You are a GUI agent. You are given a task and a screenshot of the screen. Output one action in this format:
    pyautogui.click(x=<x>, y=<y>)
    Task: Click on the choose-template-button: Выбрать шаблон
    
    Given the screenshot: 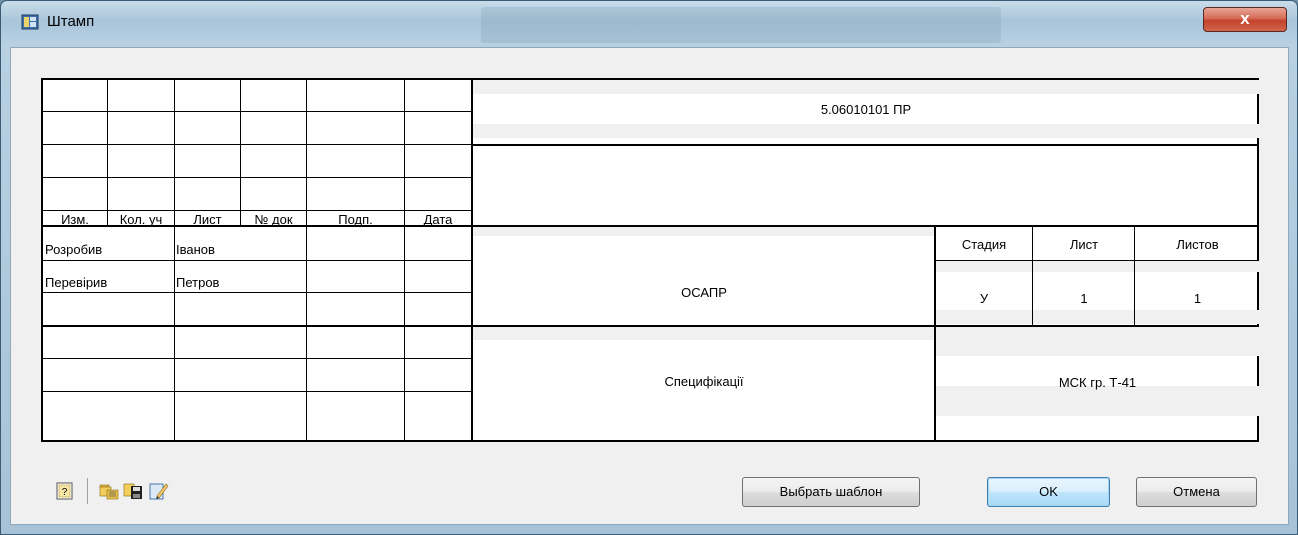 What is the action you would take?
    pyautogui.click(x=831, y=492)
    